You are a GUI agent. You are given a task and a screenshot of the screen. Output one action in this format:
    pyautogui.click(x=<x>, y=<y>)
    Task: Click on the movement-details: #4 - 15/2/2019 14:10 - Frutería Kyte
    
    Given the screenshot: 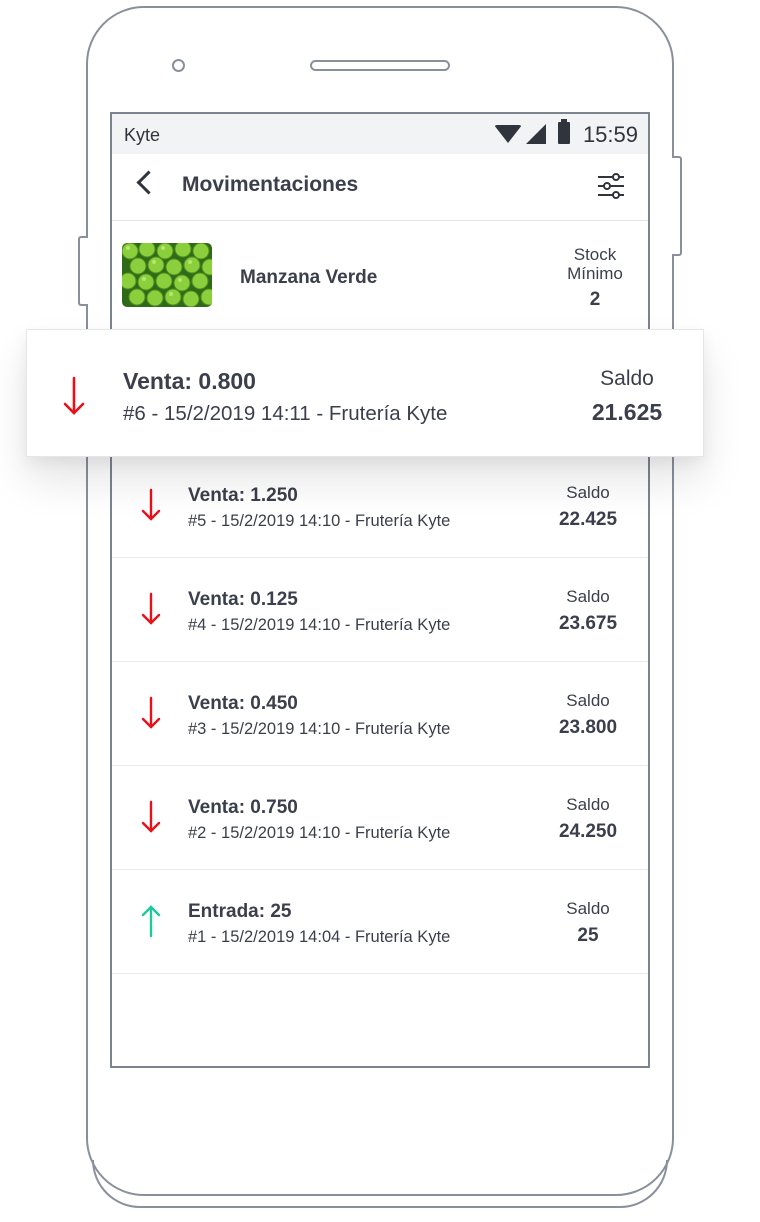 What is the action you would take?
    pyautogui.click(x=319, y=625)
    